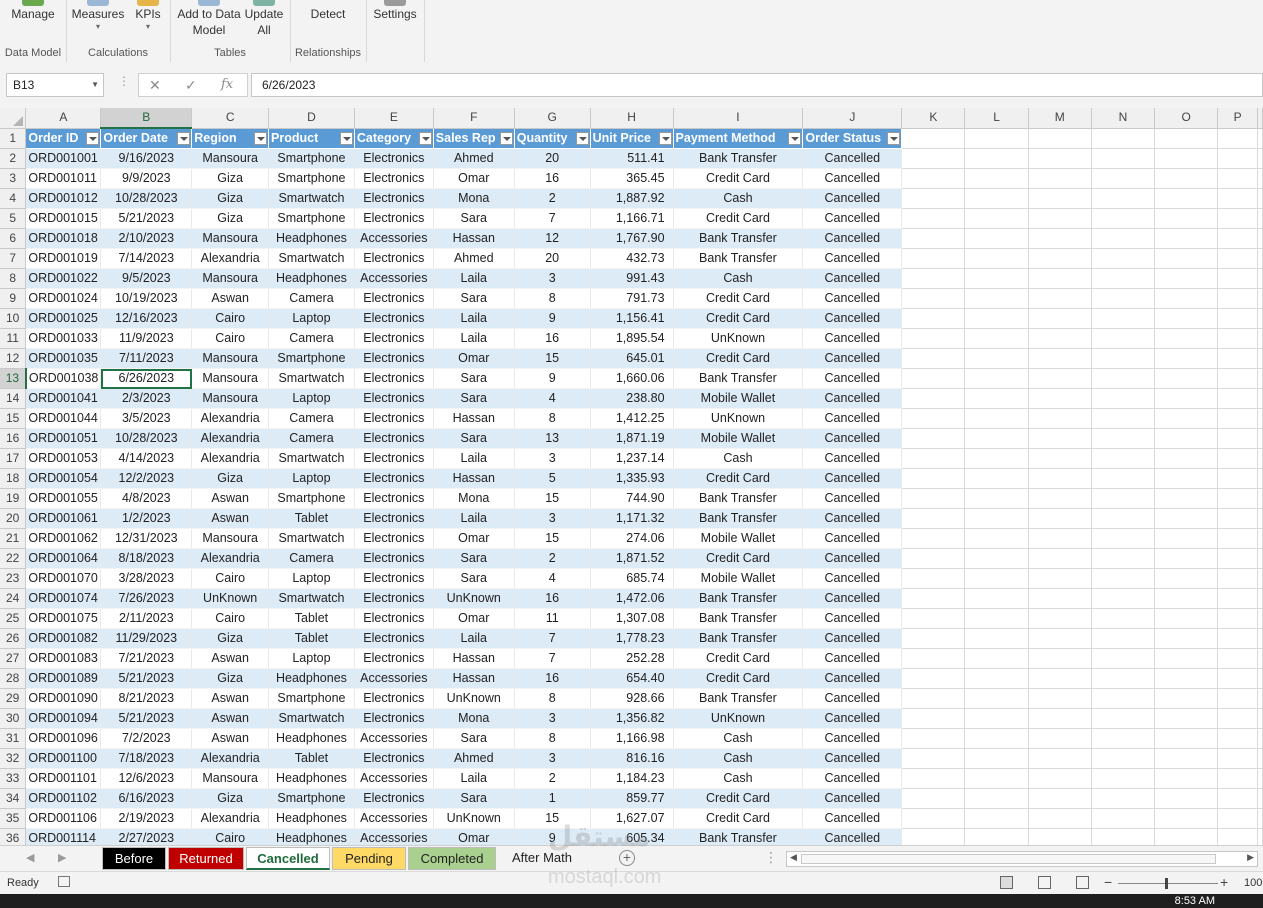  Describe the element at coordinates (146, 238) in the screenshot. I see `table-cell: 2/10/2023` at that location.